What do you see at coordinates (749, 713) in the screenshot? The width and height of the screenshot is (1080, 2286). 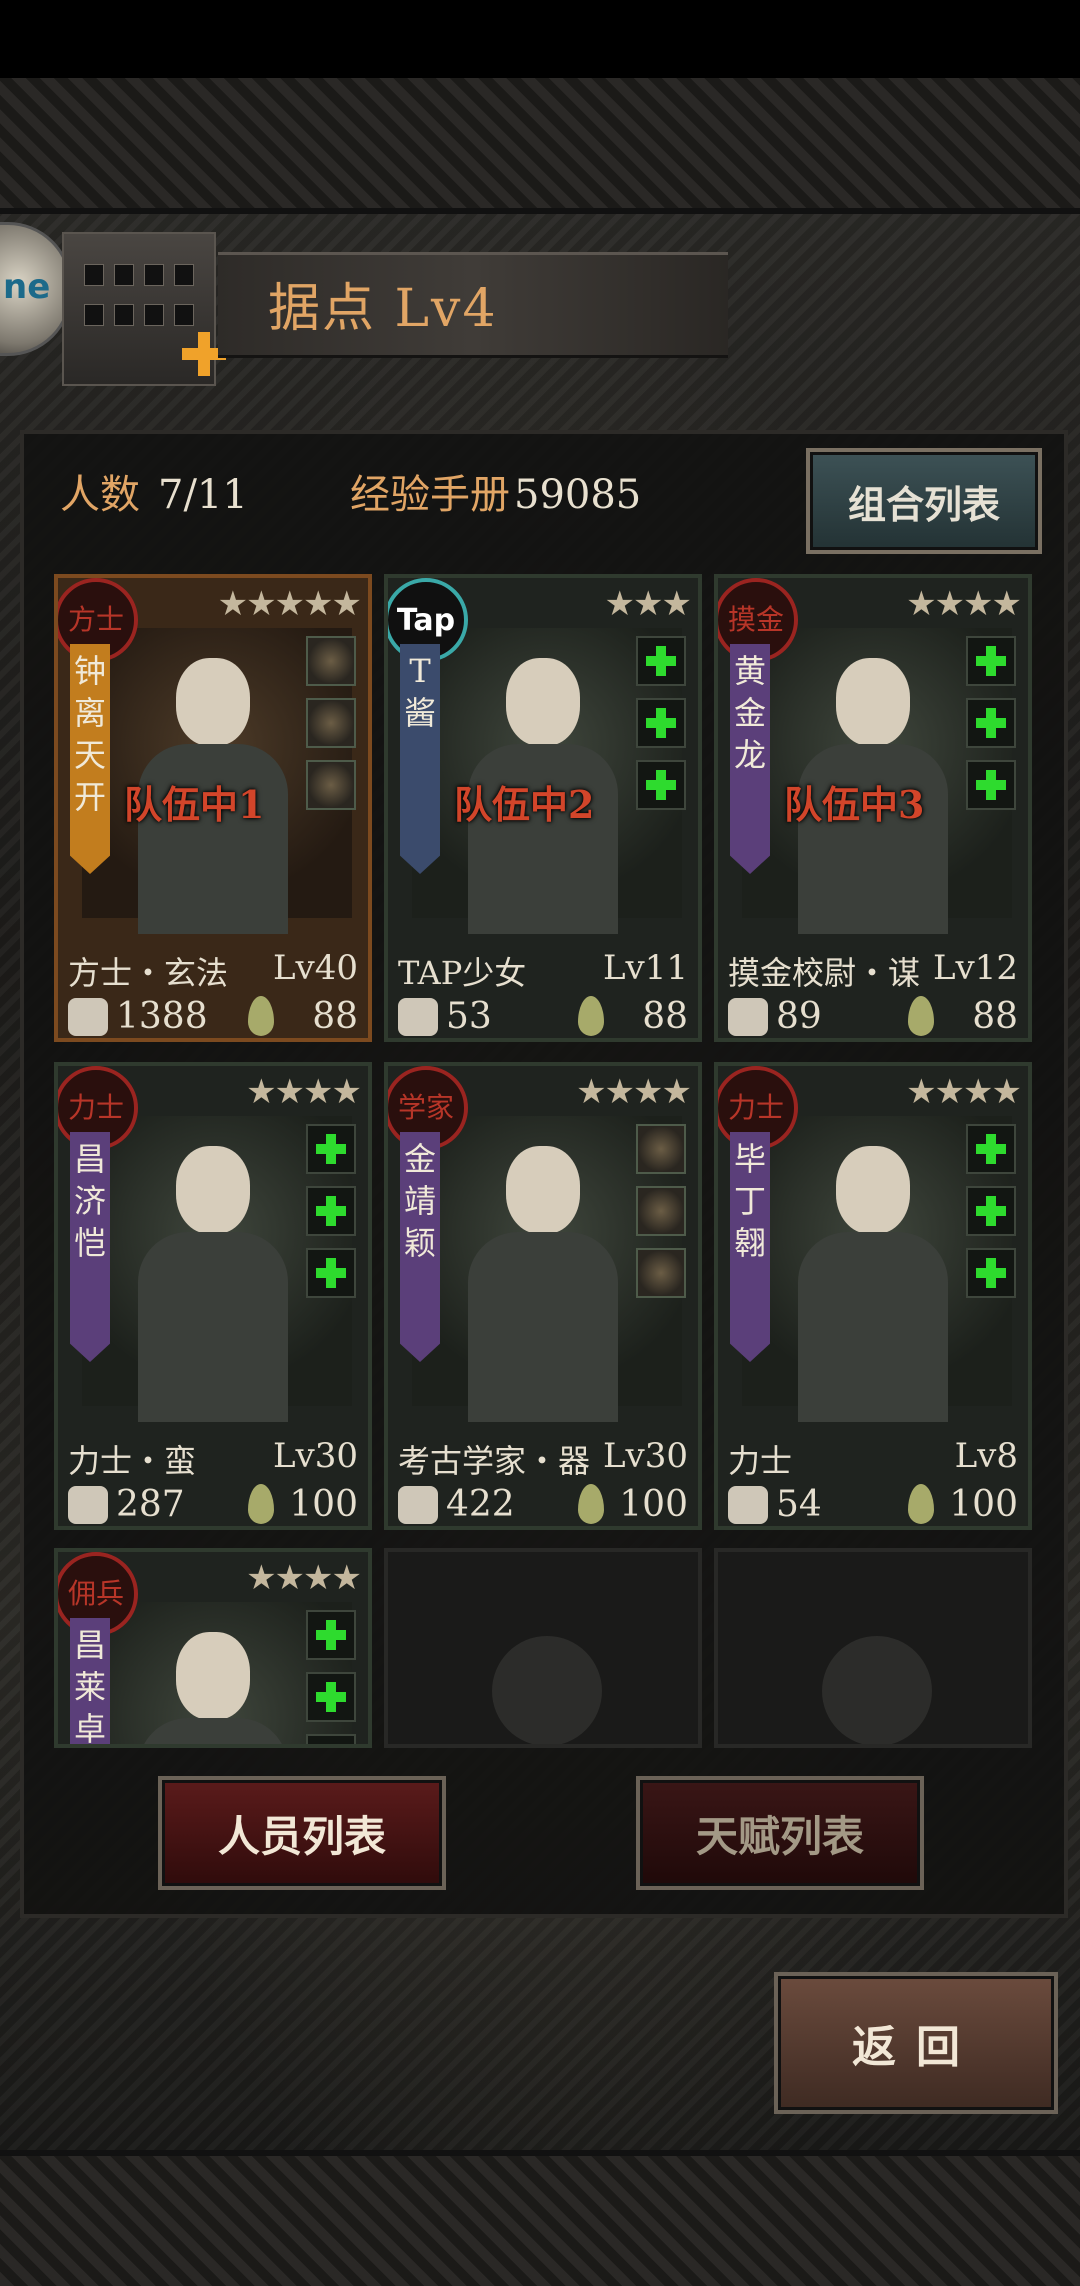 I see `character-name: 黄金龙` at bounding box center [749, 713].